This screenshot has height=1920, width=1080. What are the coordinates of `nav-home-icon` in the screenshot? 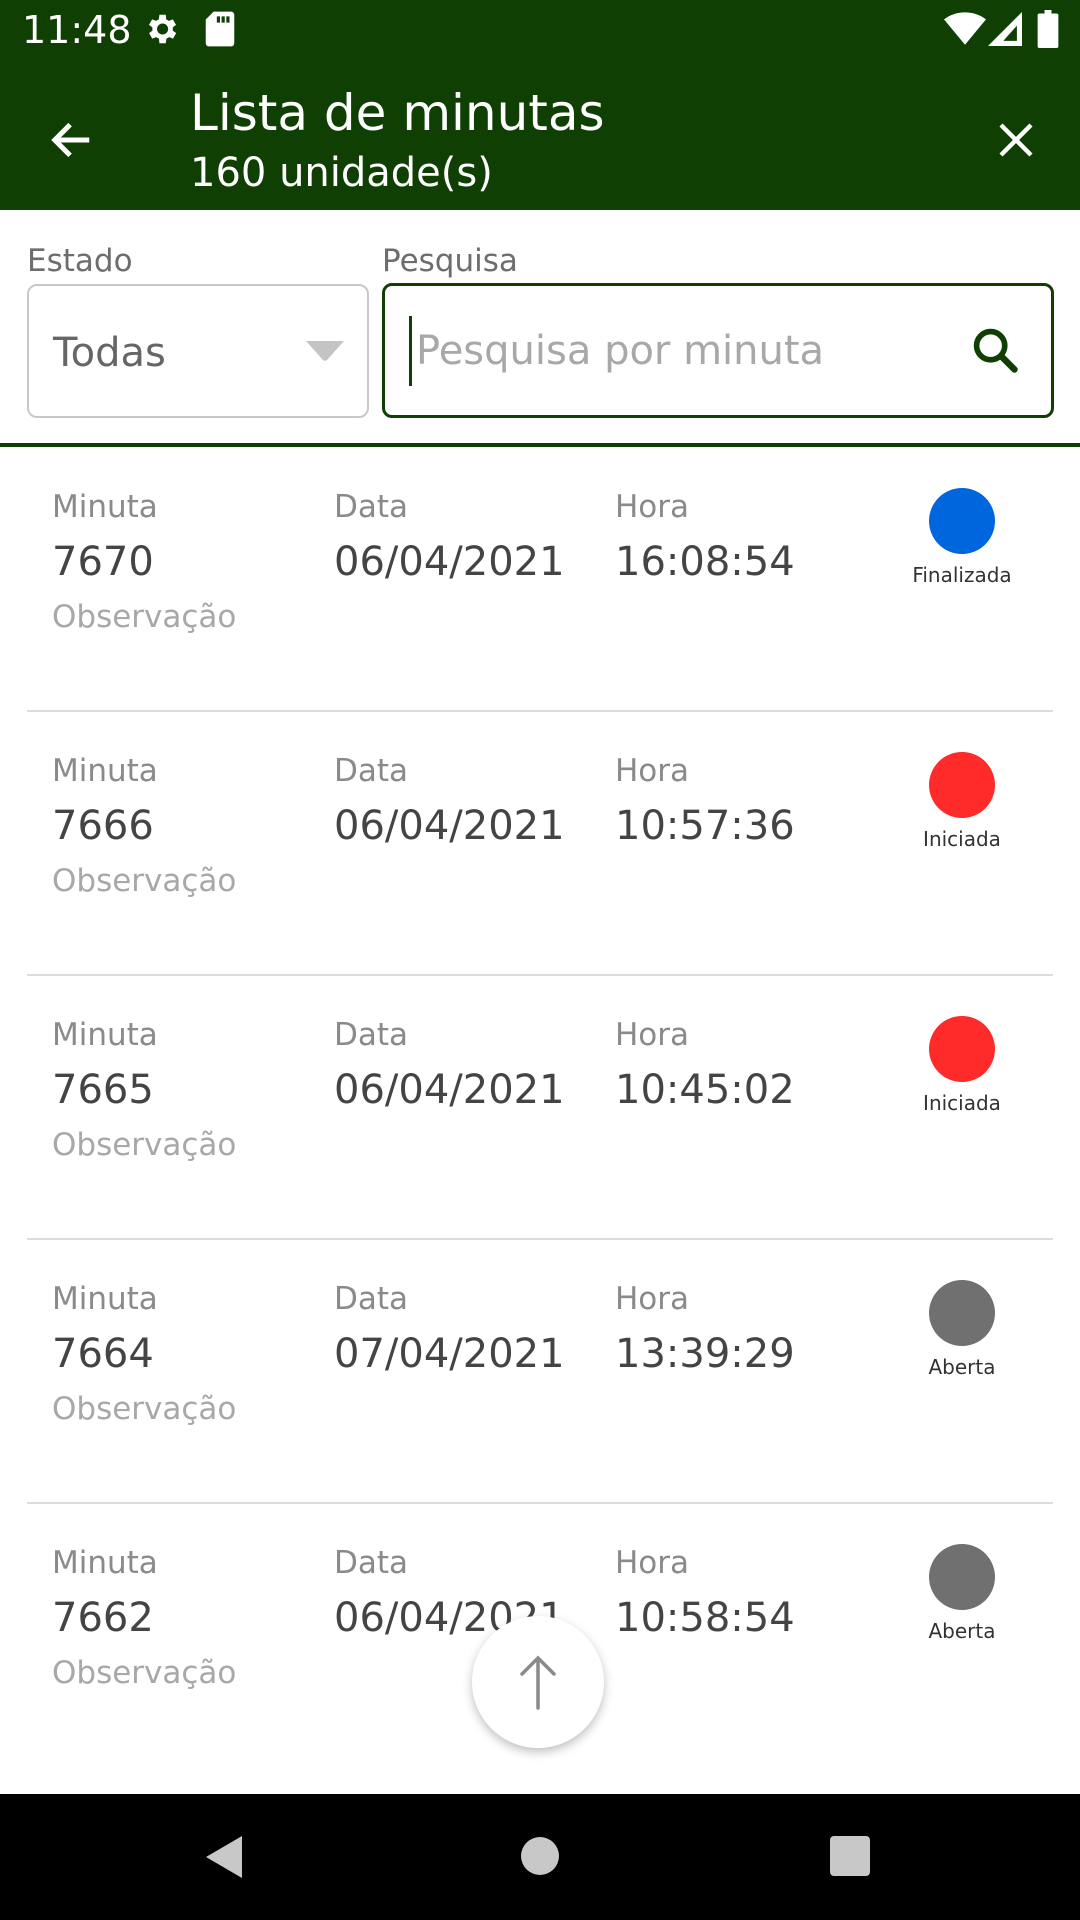 It's located at (540, 1856).